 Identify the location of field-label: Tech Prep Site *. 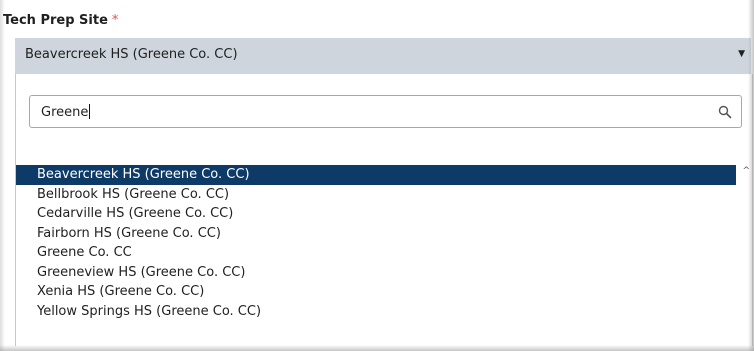
(60, 20).